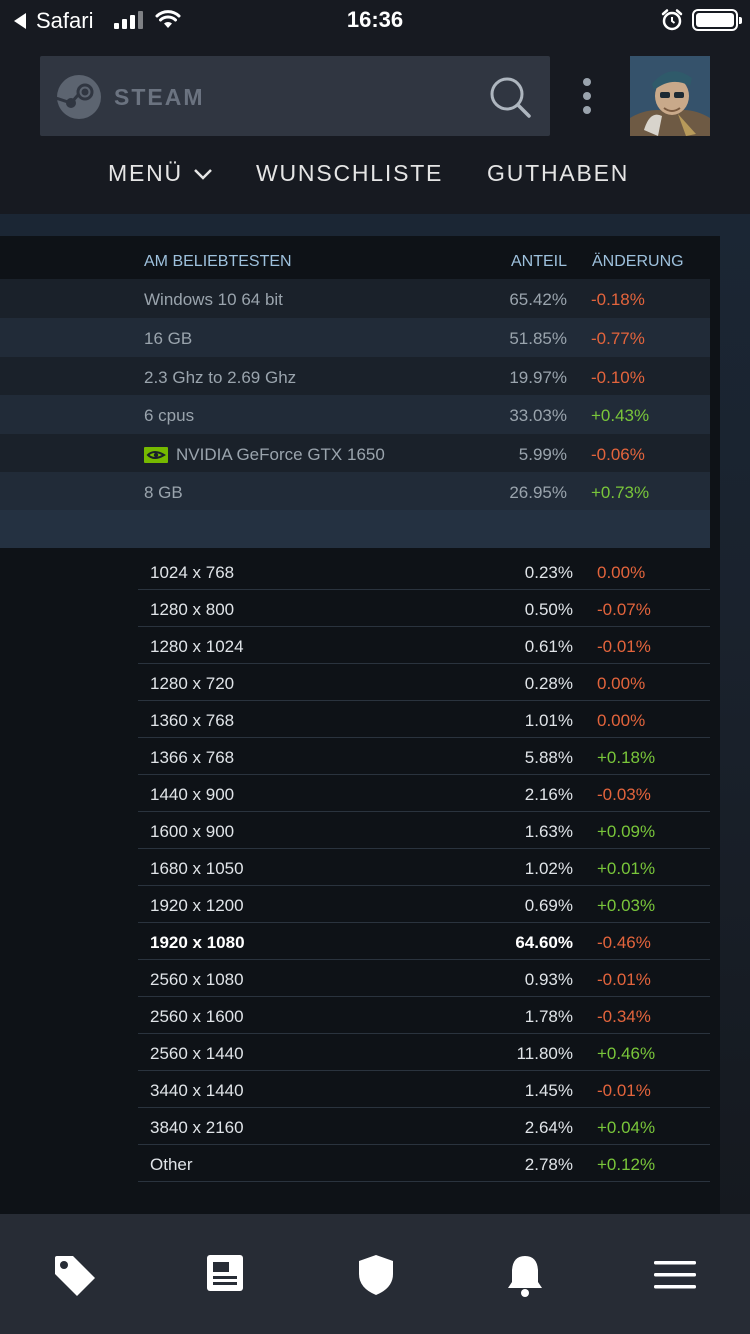 The width and height of the screenshot is (750, 1334). I want to click on resolution-name: 1280 x 800, so click(192, 609).